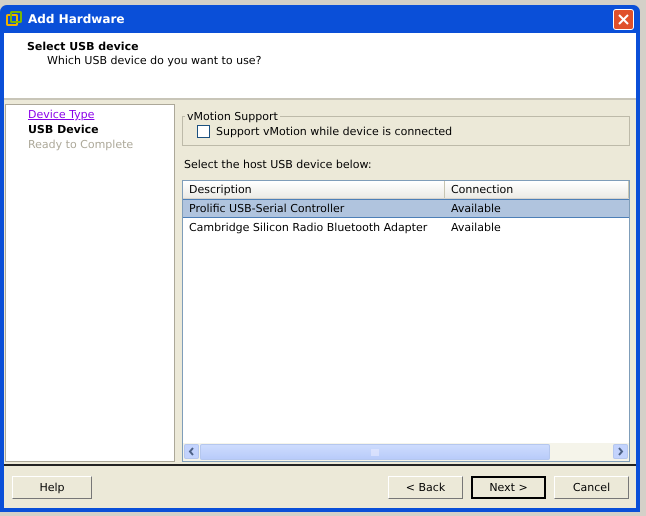  Describe the element at coordinates (232, 116) in the screenshot. I see `group-legend: vMotion Support` at that location.